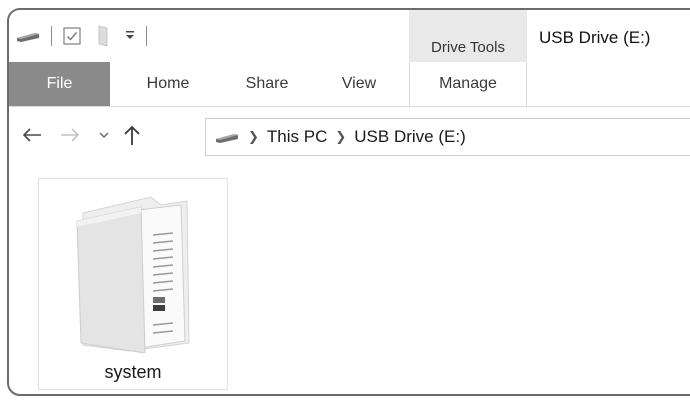 Image resolution: width=690 pixels, height=403 pixels. I want to click on navigation-bar: ❯ This PC ❯ USB Drive (E:), so click(349, 137).